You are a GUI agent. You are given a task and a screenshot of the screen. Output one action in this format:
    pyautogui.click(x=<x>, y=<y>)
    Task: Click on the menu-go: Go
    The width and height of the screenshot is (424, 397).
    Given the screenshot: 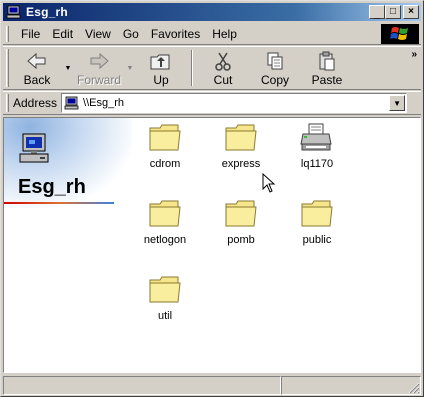 What is the action you would take?
    pyautogui.click(x=131, y=34)
    